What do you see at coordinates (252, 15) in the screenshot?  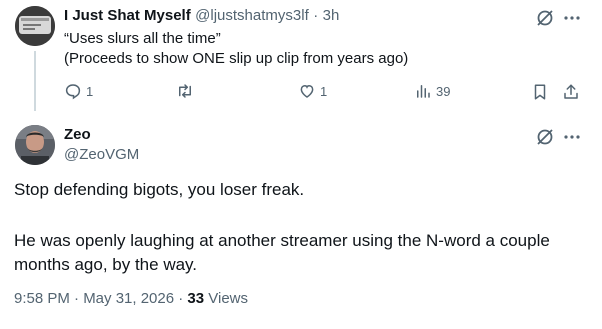 I see `reply-handle: @ljustshatmys3lf` at bounding box center [252, 15].